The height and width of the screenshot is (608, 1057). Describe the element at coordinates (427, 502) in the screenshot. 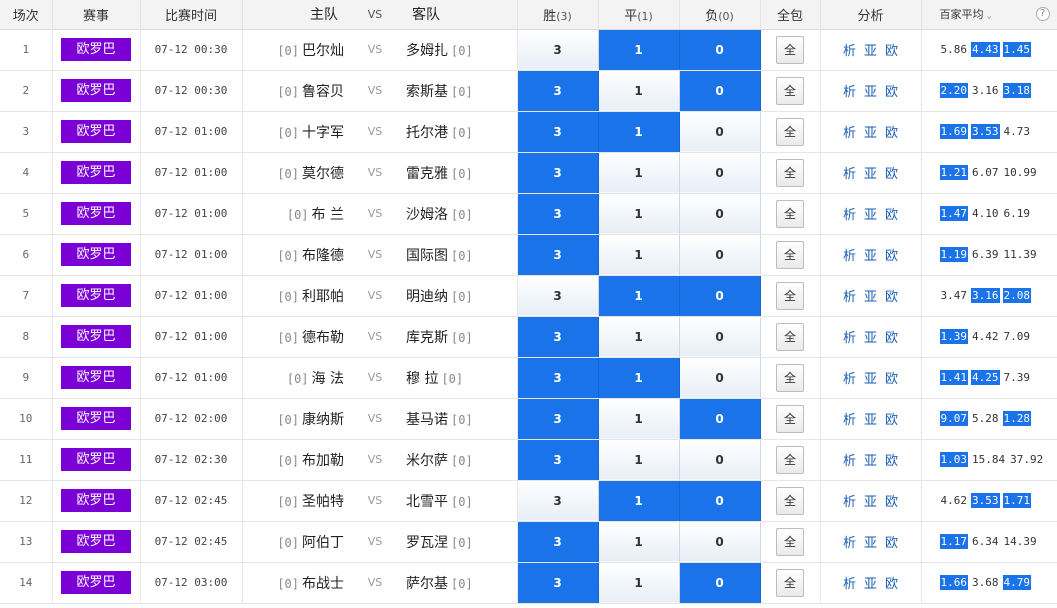

I see `away-team: 北雪平` at that location.